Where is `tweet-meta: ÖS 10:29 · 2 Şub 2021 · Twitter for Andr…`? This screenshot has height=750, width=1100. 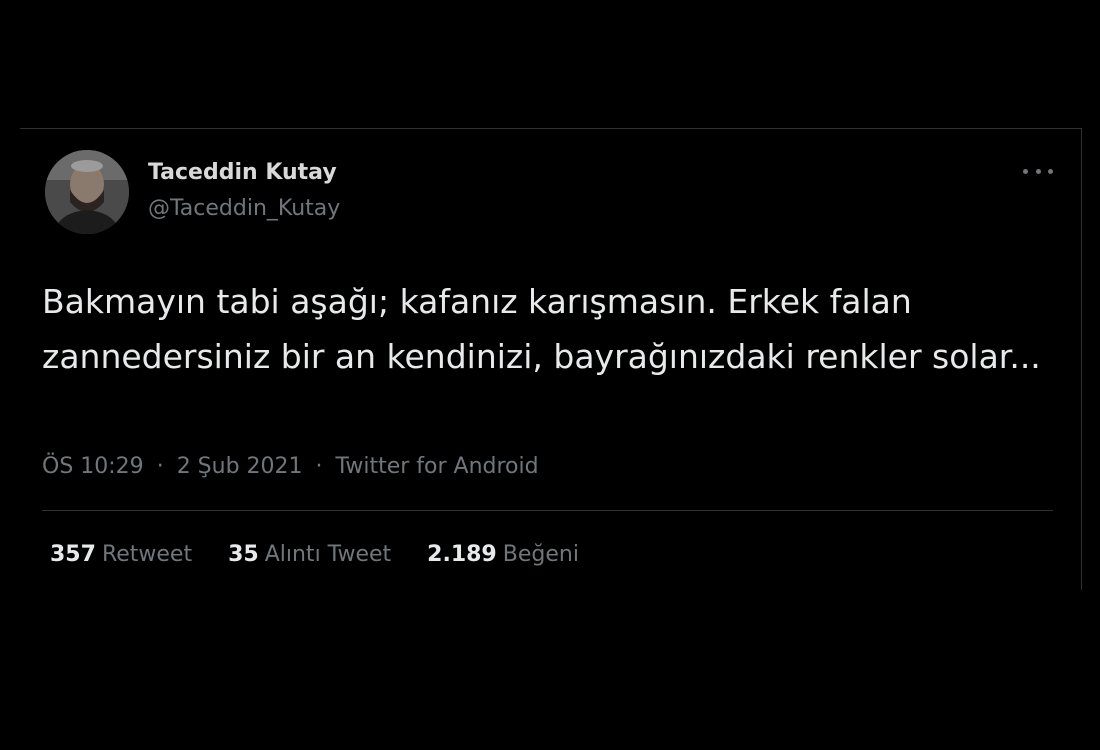
tweet-meta: ÖS 10:29 · 2 Şub 2021 · Twitter for Andr… is located at coordinates (290, 466).